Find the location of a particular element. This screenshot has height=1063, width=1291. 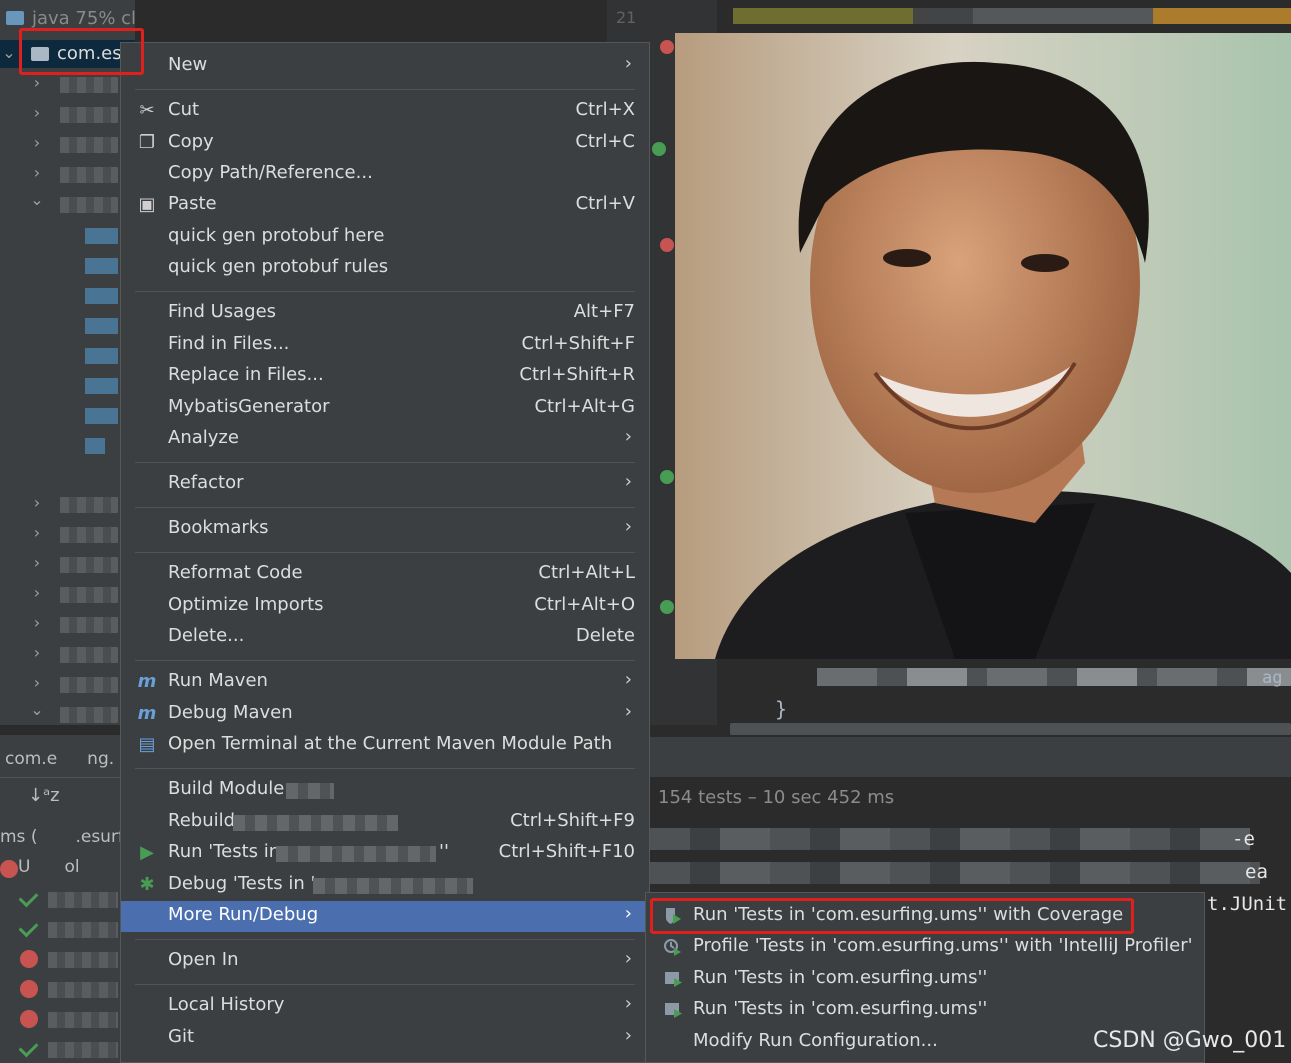

menu-item-label: Refactor is located at coordinates (206, 482).